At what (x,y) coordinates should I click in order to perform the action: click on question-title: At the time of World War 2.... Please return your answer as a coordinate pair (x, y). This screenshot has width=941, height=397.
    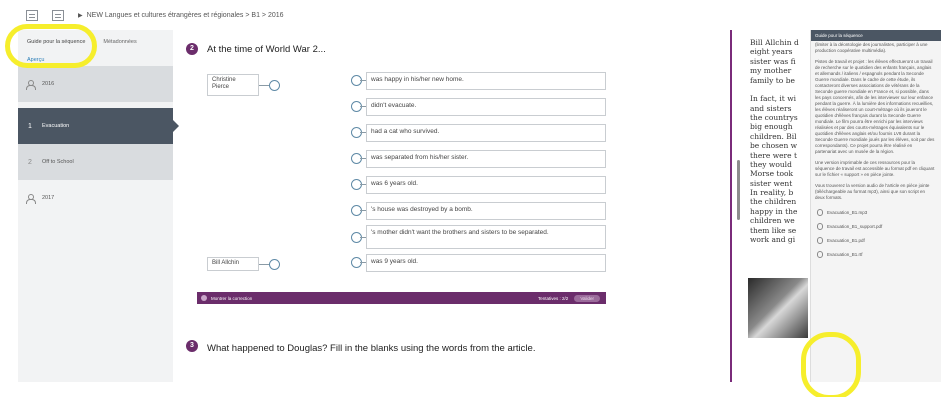
    Looking at the image, I should click on (266, 49).